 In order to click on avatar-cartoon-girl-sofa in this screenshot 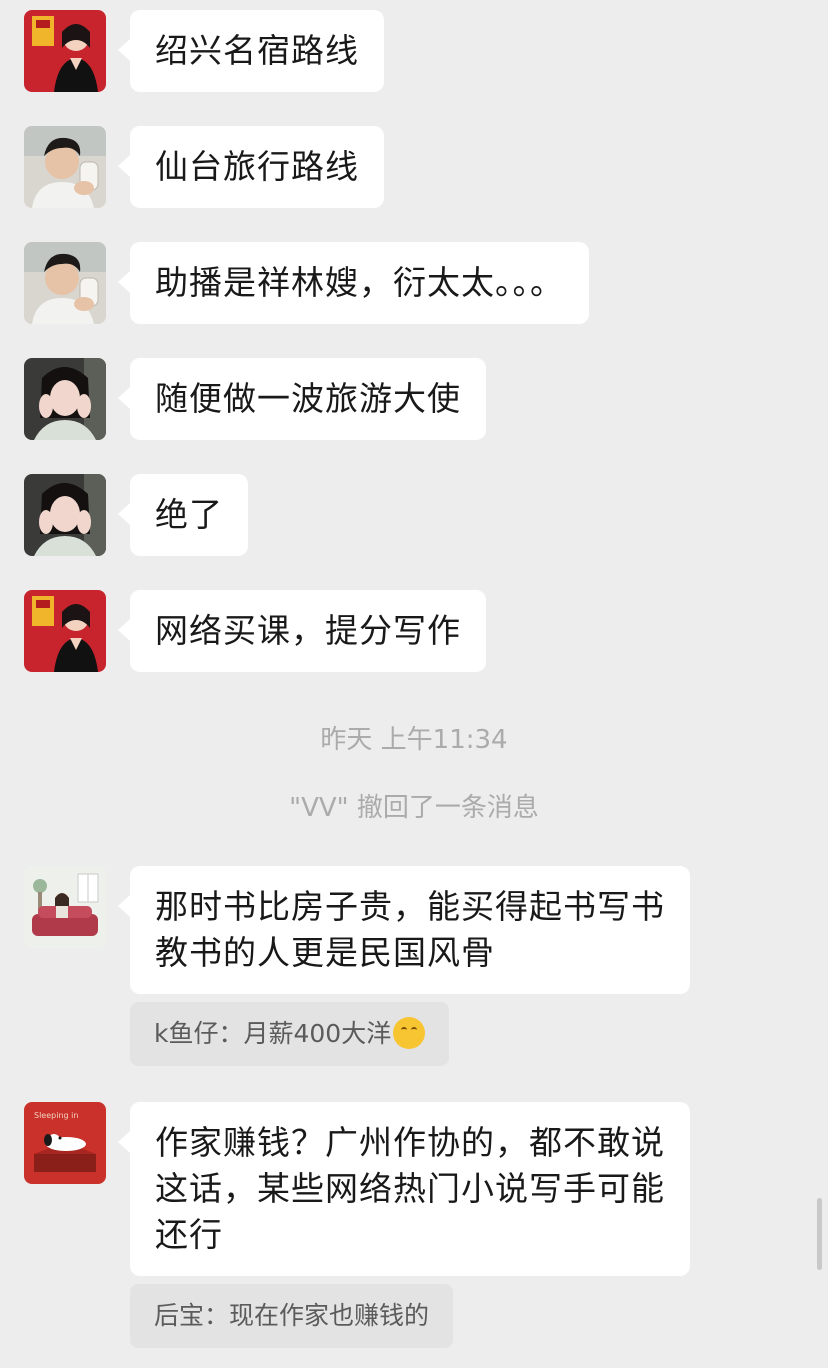, I will do `click(65, 907)`.